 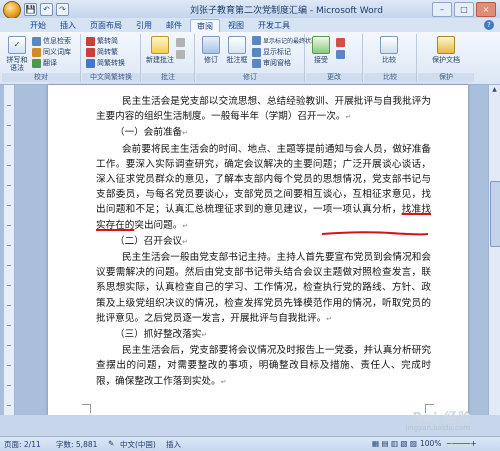 What do you see at coordinates (236, 26) in the screenshot?
I see `tab-view: 视图` at bounding box center [236, 26].